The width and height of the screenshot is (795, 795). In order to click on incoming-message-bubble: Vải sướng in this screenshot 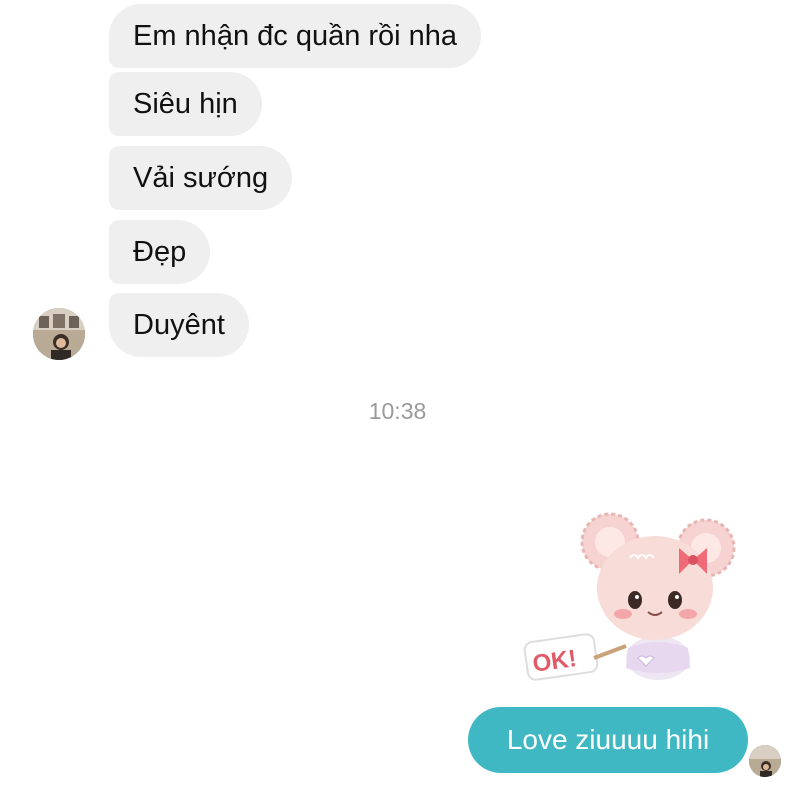, I will do `click(201, 178)`.